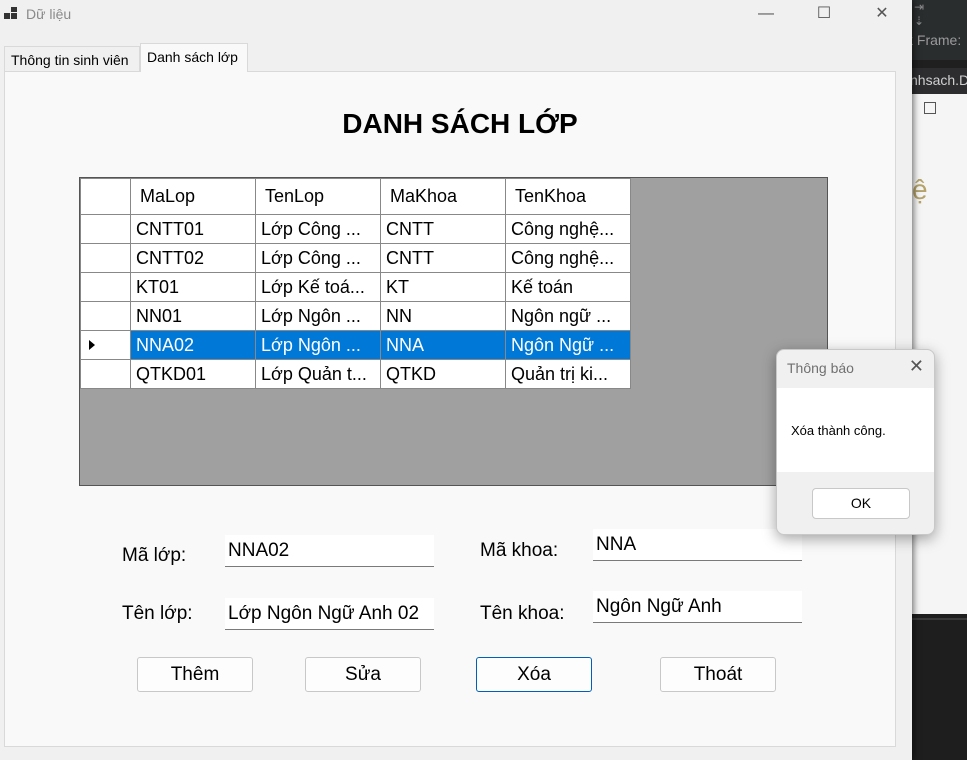  What do you see at coordinates (157, 613) in the screenshot?
I see `ten-lop-label: Tên lớp:` at bounding box center [157, 613].